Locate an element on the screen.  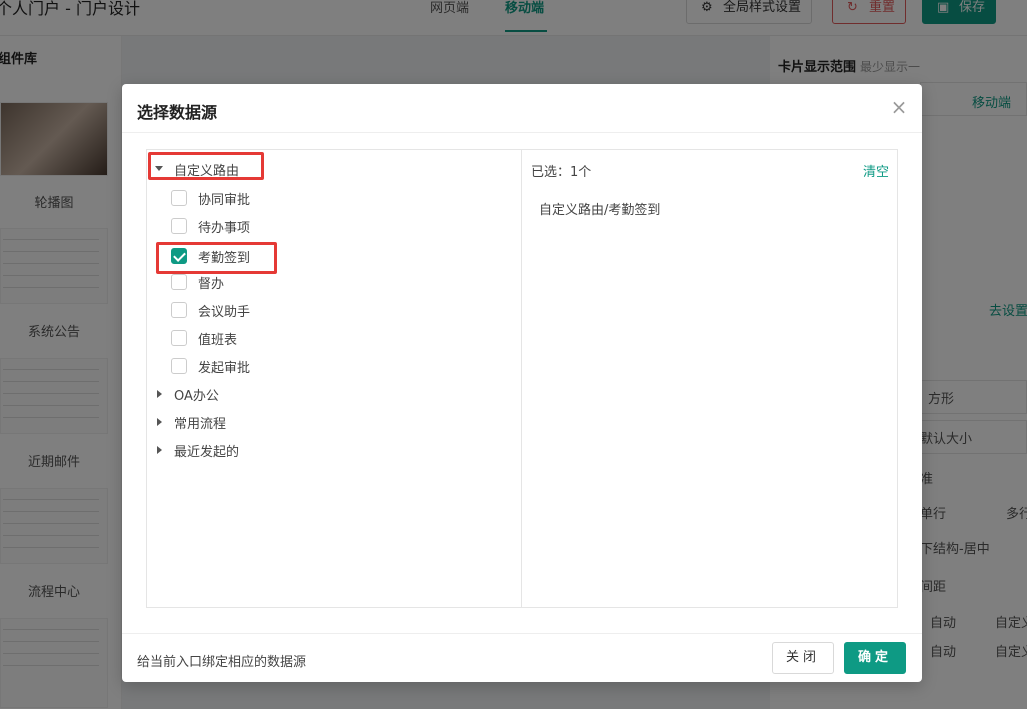
annotation-box-group is located at coordinates (206, 166).